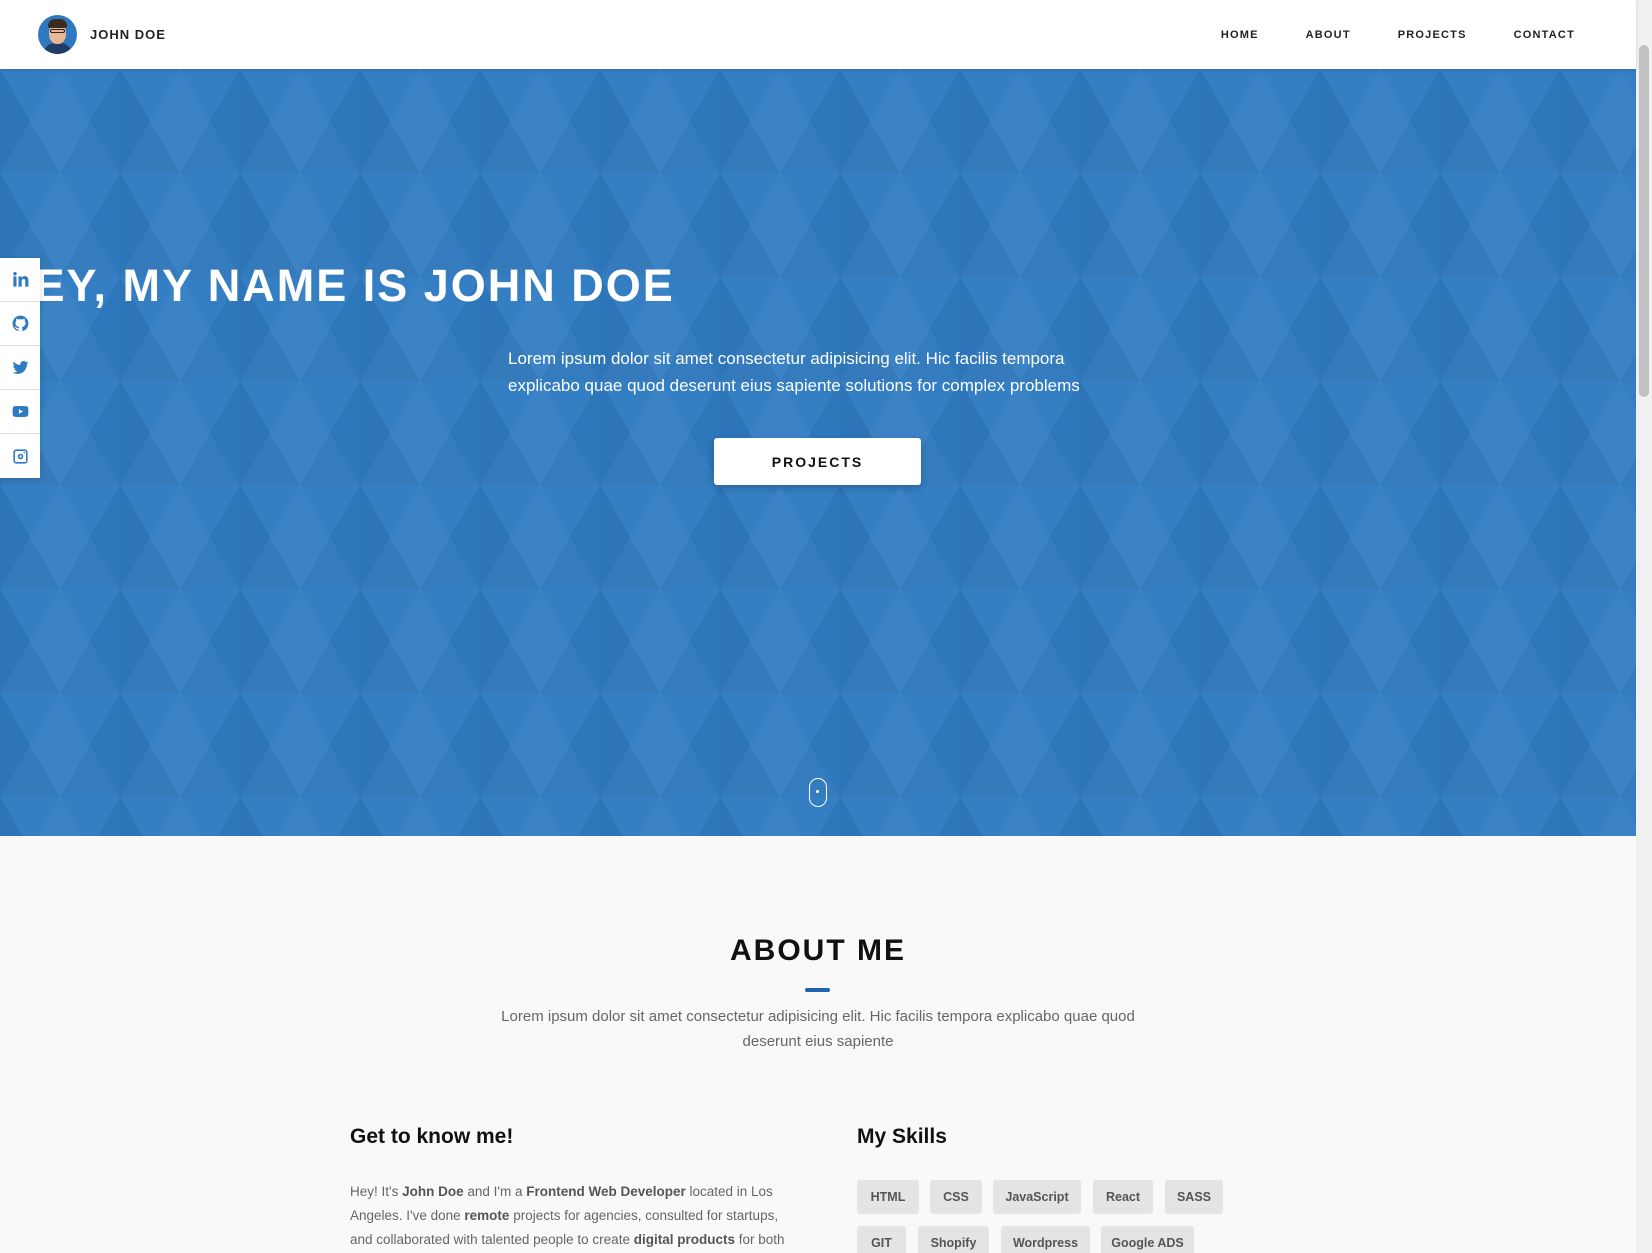 The width and height of the screenshot is (1652, 1253). Describe the element at coordinates (1544, 35) in the screenshot. I see `nav-contact: CONTACT` at that location.